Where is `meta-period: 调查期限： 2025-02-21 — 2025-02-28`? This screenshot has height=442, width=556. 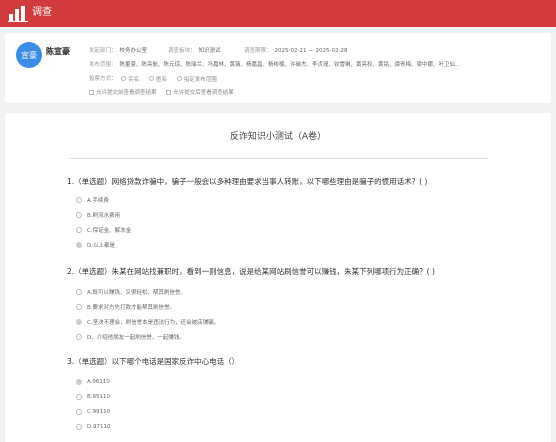
meta-period: 调查期限： 2025-02-21 — 2025-02-28 is located at coordinates (296, 51).